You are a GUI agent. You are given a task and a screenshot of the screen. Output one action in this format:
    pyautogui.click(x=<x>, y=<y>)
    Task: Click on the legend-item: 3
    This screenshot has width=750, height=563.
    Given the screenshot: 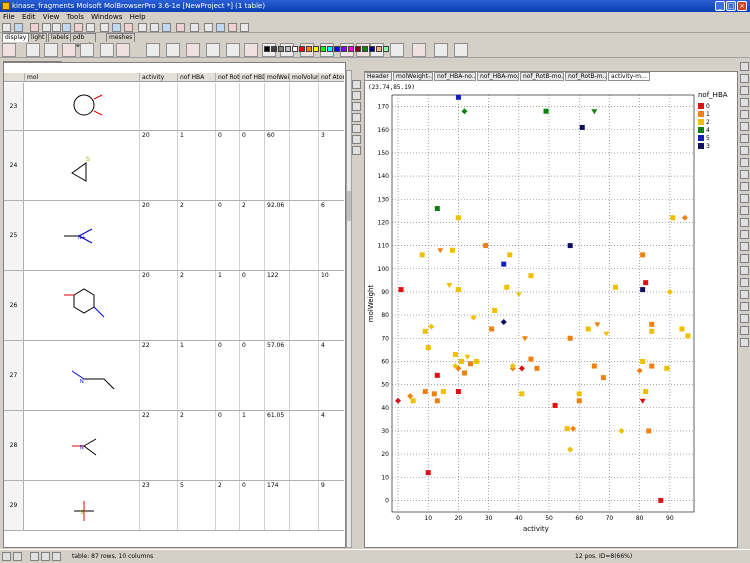 What is the action you would take?
    pyautogui.click(x=704, y=146)
    